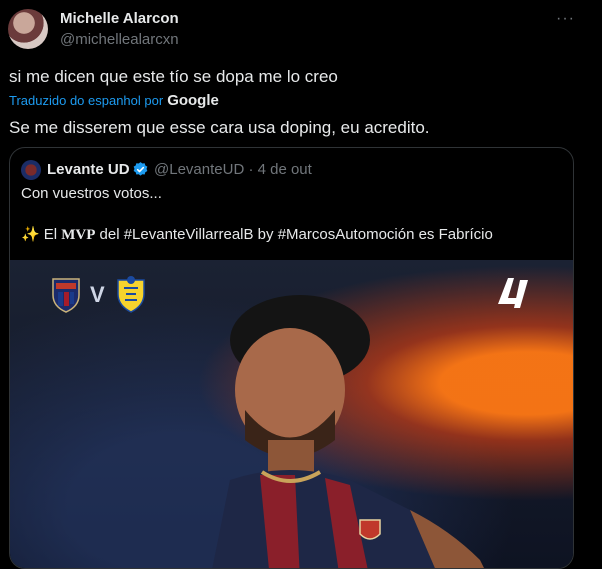 This screenshot has height=569, width=602. Describe the element at coordinates (31, 170) in the screenshot. I see `quoted-author-avatar` at that location.